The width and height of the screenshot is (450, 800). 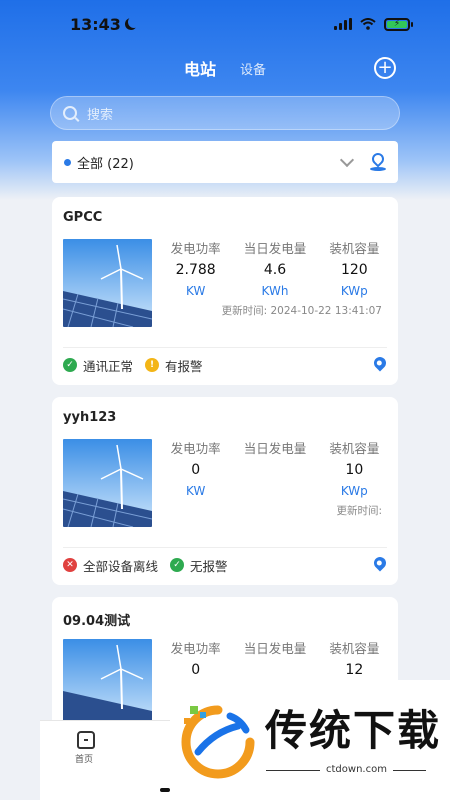 I want to click on stat-daily-energy: 当日发电量 4.6 KWh, so click(x=275, y=269).